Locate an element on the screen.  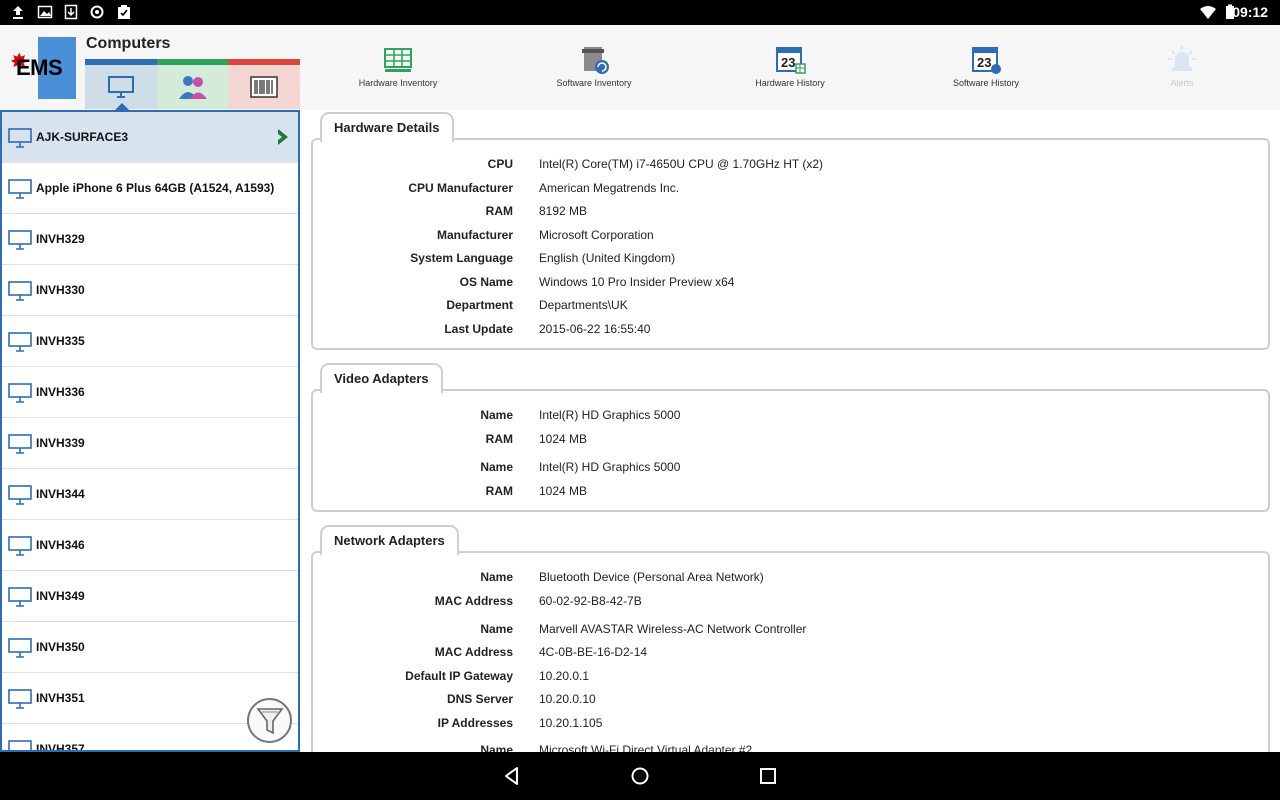
clock: 09:12 is located at coordinates (1250, 12).